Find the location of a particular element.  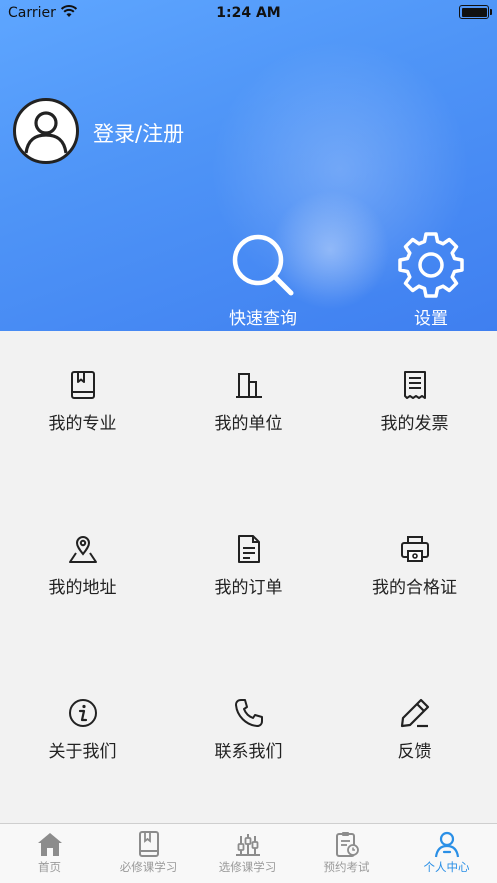

menu-label: 关于我们 is located at coordinates (82, 752).